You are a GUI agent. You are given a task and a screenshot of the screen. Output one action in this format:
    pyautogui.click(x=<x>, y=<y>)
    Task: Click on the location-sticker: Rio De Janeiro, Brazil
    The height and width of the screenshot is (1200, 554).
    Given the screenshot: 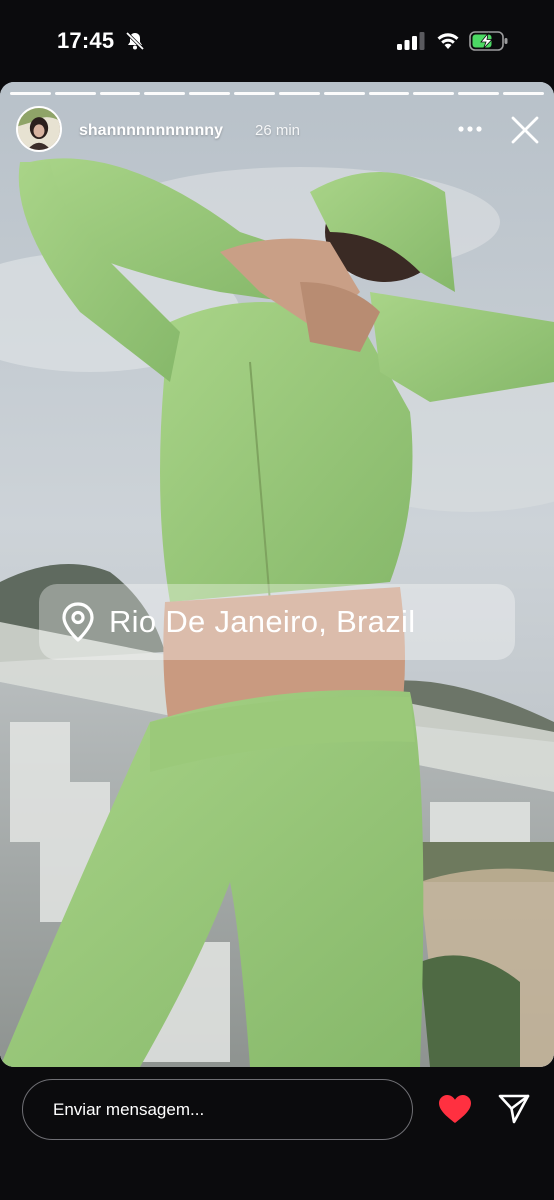 What is the action you would take?
    pyautogui.click(x=277, y=622)
    